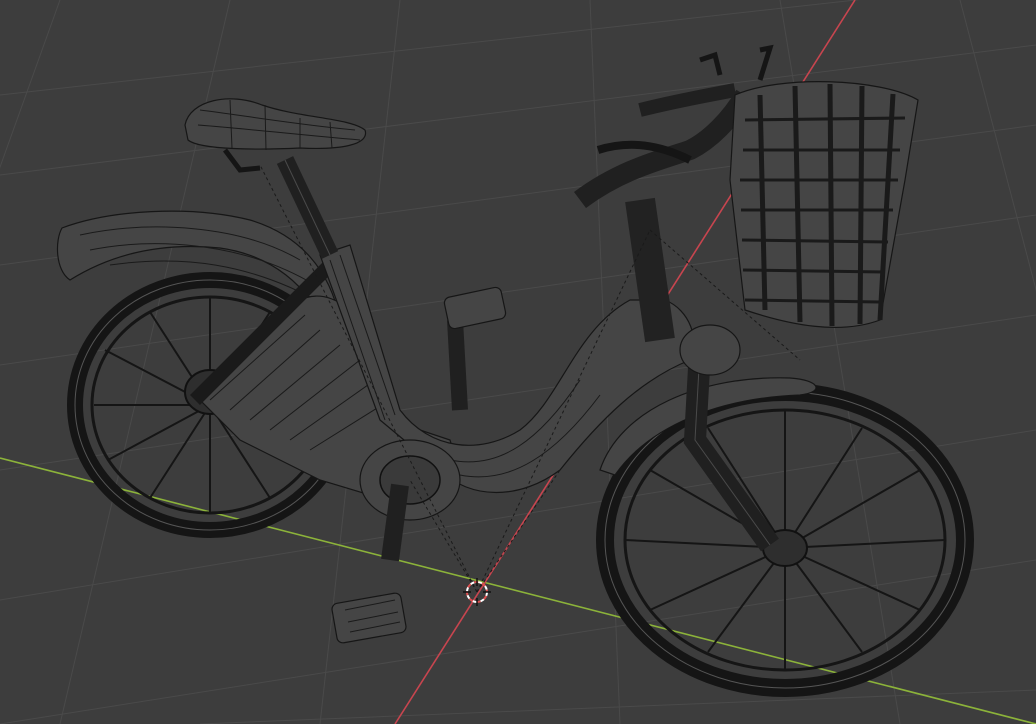  What do you see at coordinates (275, 135) in the screenshot?
I see `saddle` at bounding box center [275, 135].